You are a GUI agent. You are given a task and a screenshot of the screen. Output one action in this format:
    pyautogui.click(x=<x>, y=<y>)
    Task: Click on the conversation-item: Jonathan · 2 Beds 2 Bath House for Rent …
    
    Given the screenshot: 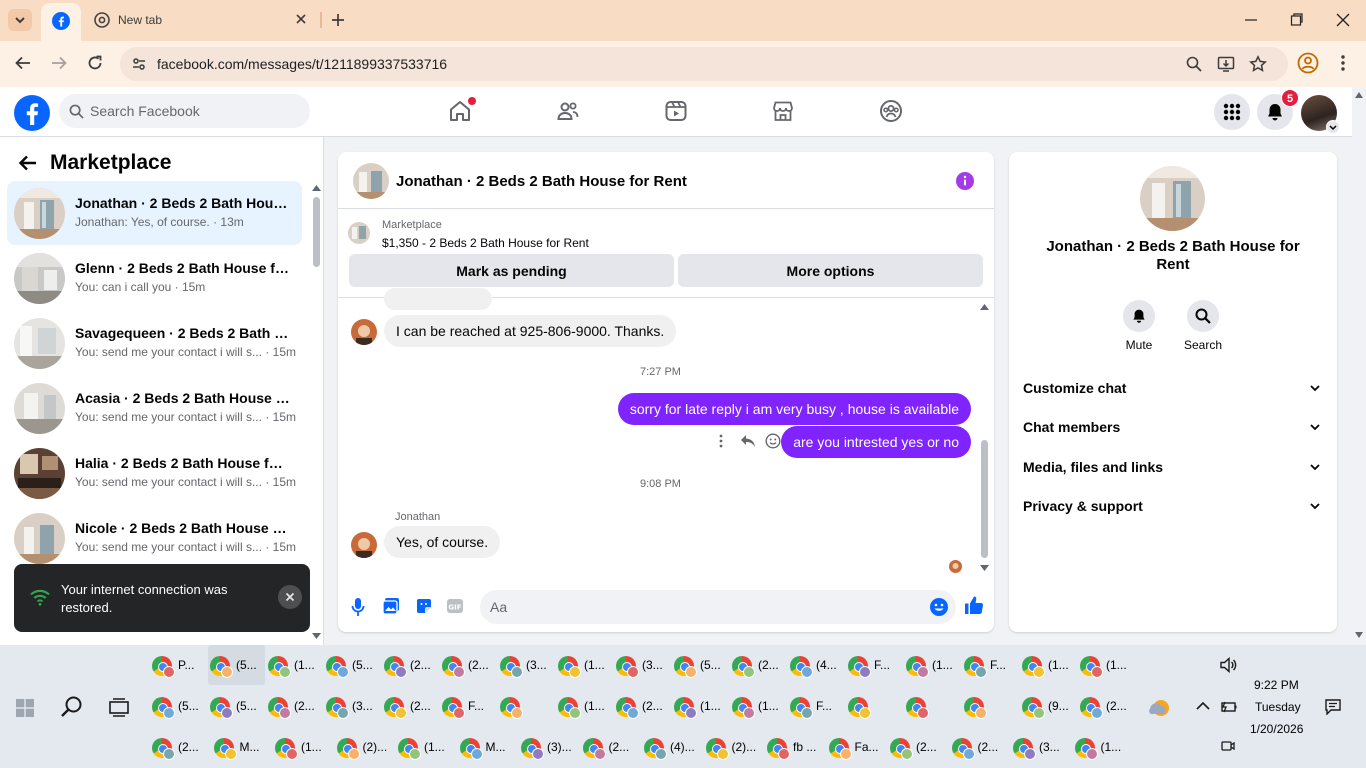 What is the action you would take?
    pyautogui.click(x=154, y=213)
    